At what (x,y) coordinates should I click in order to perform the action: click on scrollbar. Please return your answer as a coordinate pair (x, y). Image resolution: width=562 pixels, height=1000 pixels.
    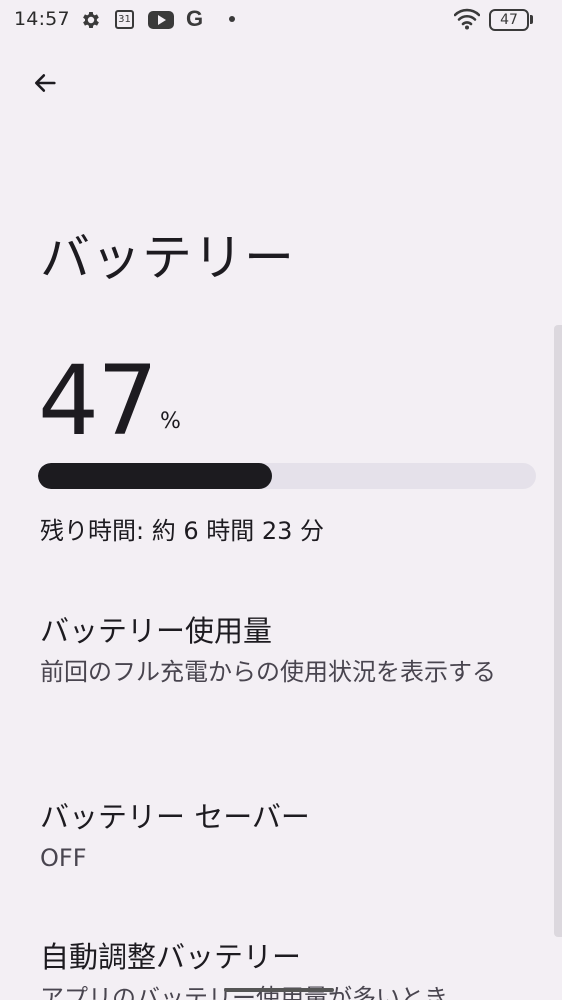
    Looking at the image, I should click on (558, 631).